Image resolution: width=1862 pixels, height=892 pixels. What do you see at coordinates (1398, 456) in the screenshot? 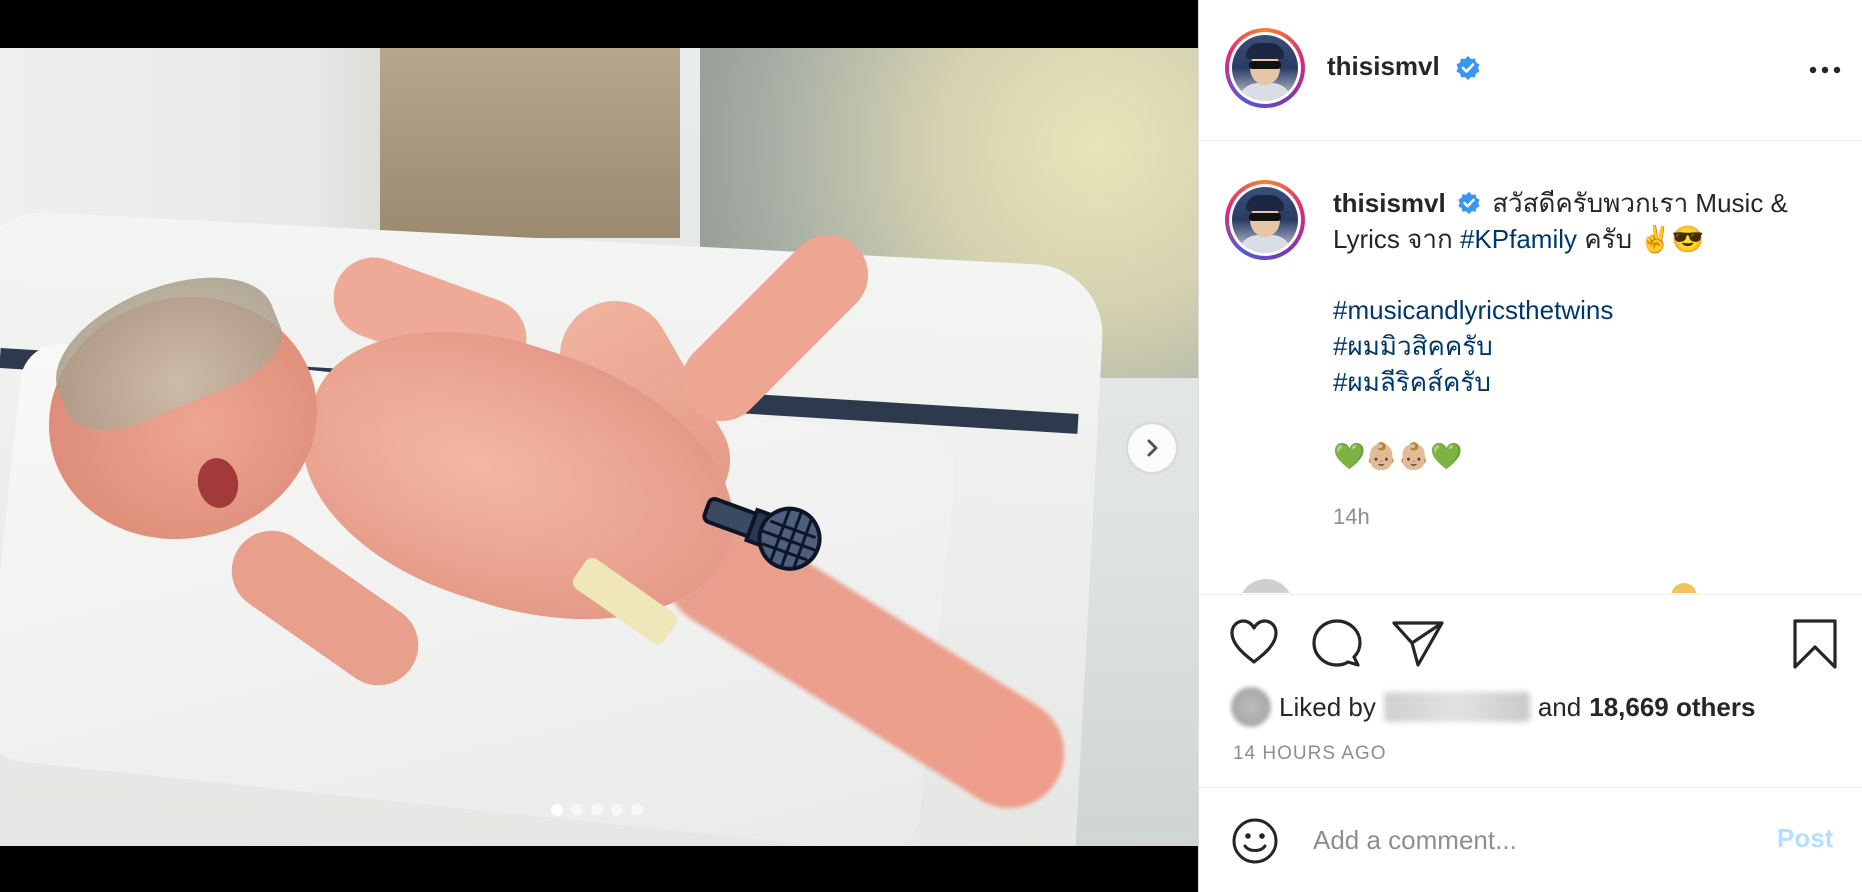
I see `caption-emojis: 💚👶🏼👶🏼💚` at bounding box center [1398, 456].